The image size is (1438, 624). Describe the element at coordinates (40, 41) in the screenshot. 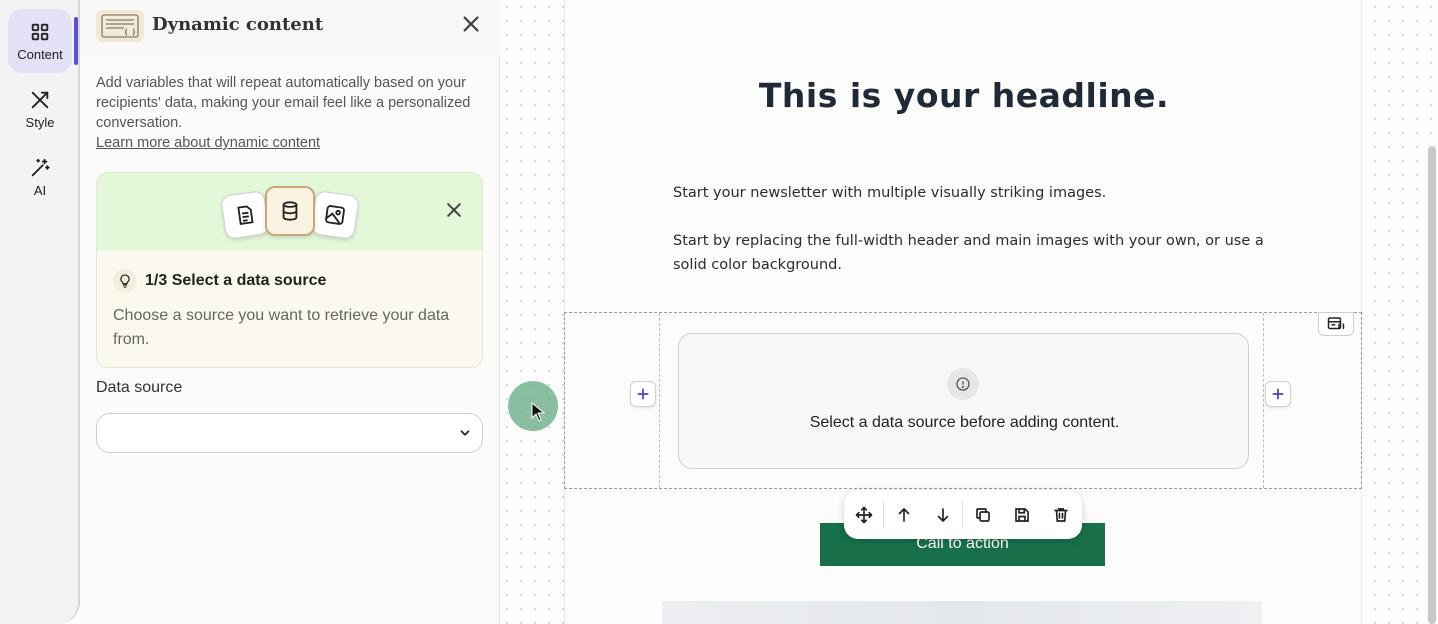

I see `rail-item-content: Content` at that location.